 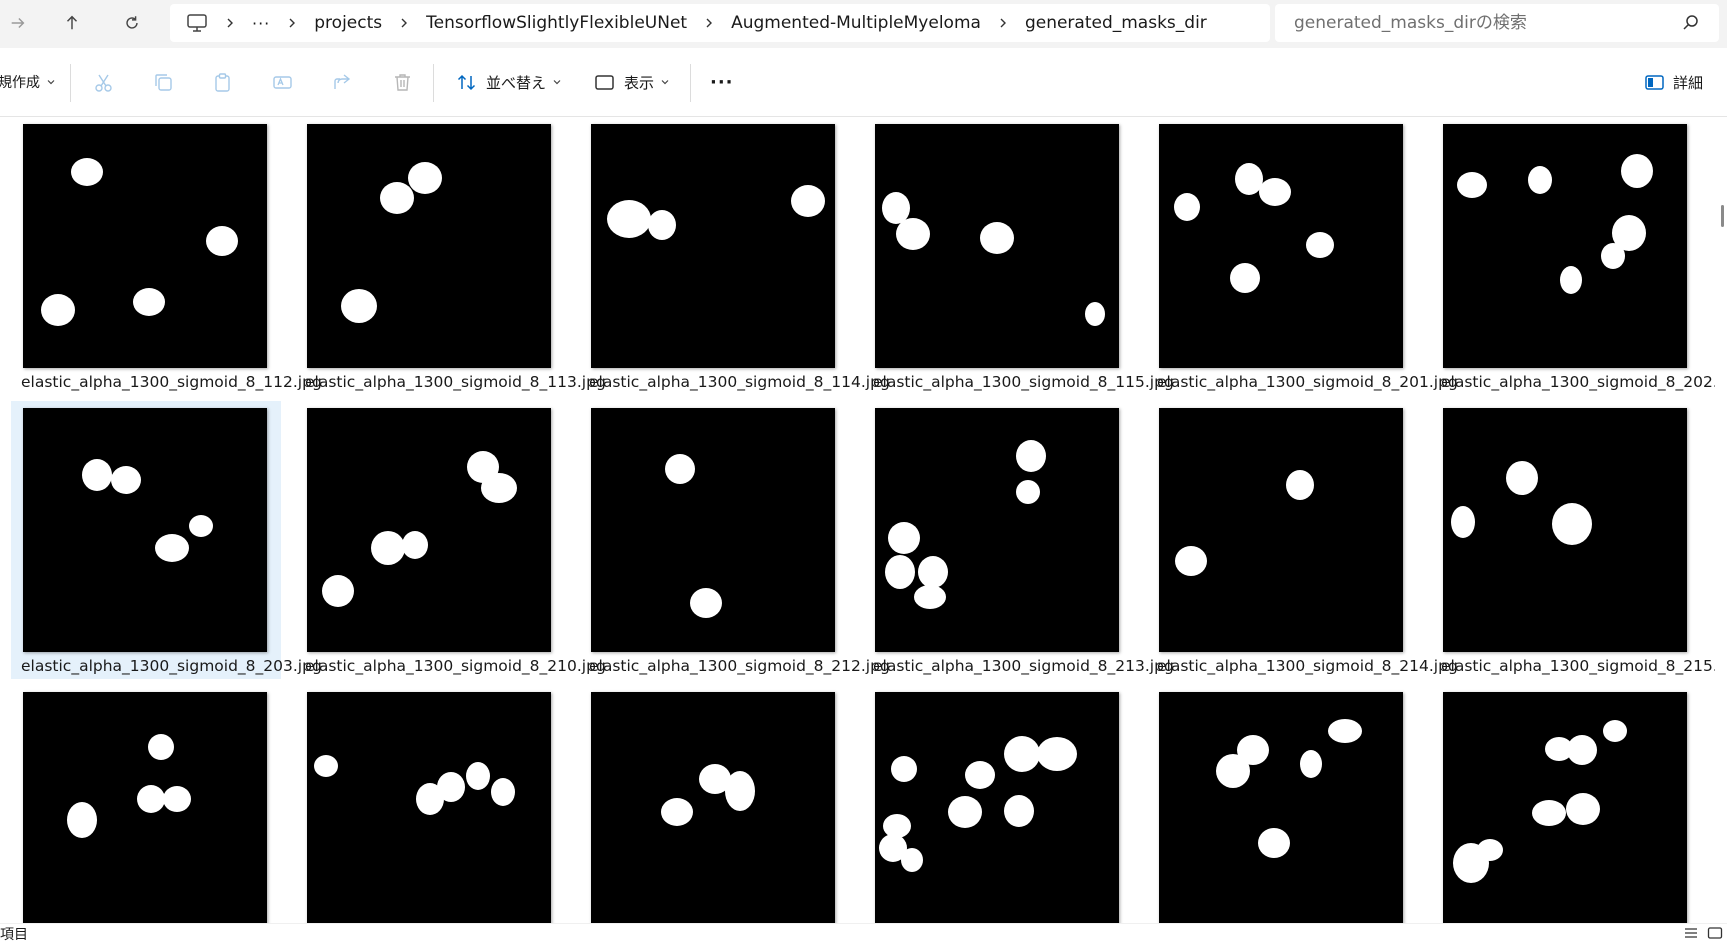 I want to click on view-label: 表示, so click(x=639, y=82).